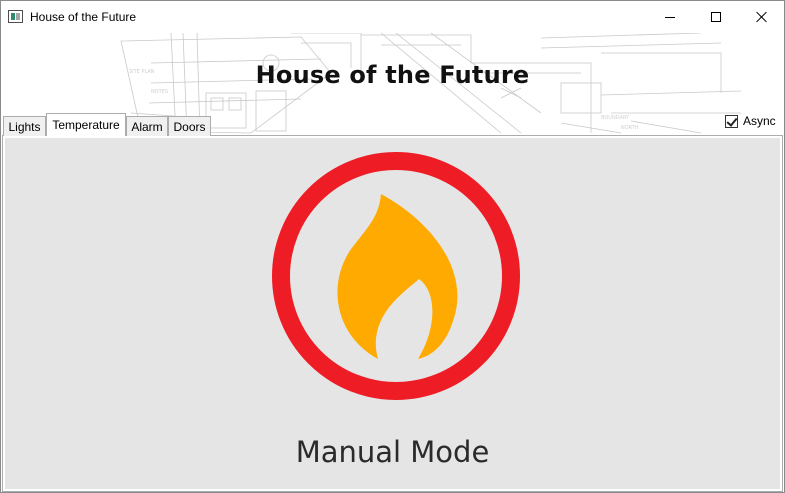 This screenshot has width=785, height=493. What do you see at coordinates (147, 126) in the screenshot?
I see `tab-alarm: Alarm` at bounding box center [147, 126].